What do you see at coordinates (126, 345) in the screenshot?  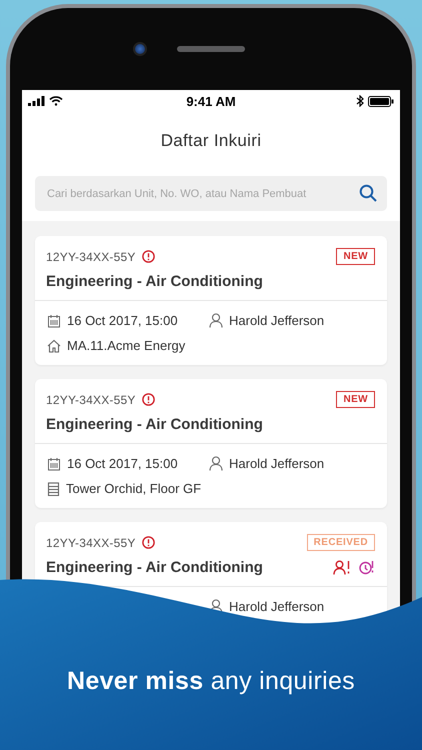 I see `location-text: MA.11.Acme Energy` at bounding box center [126, 345].